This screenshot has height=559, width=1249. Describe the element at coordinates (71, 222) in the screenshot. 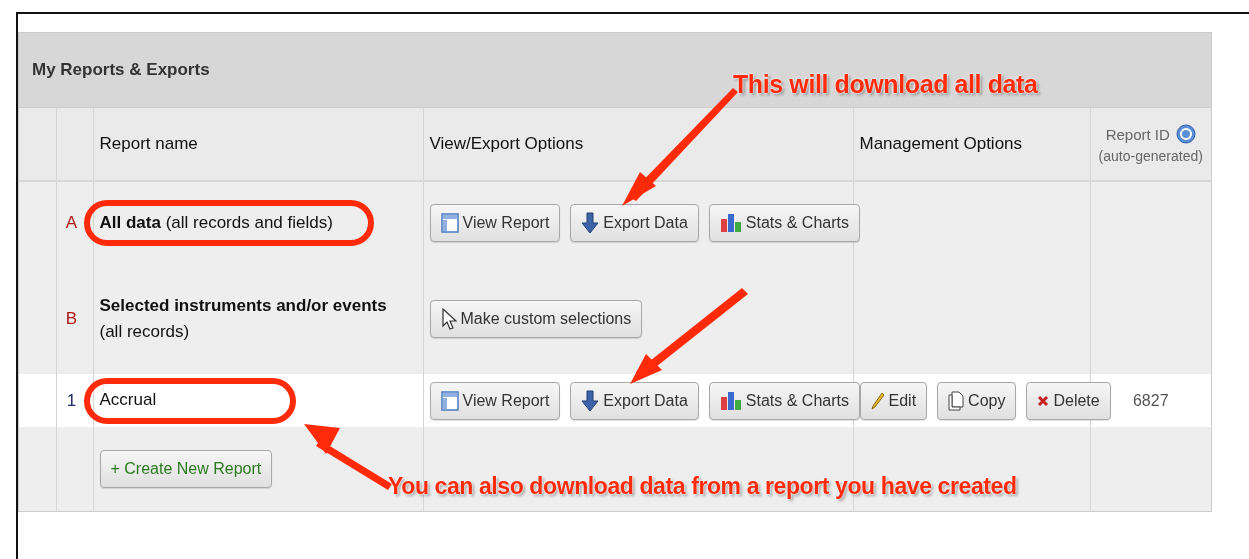

I see `row-marker: A` at that location.